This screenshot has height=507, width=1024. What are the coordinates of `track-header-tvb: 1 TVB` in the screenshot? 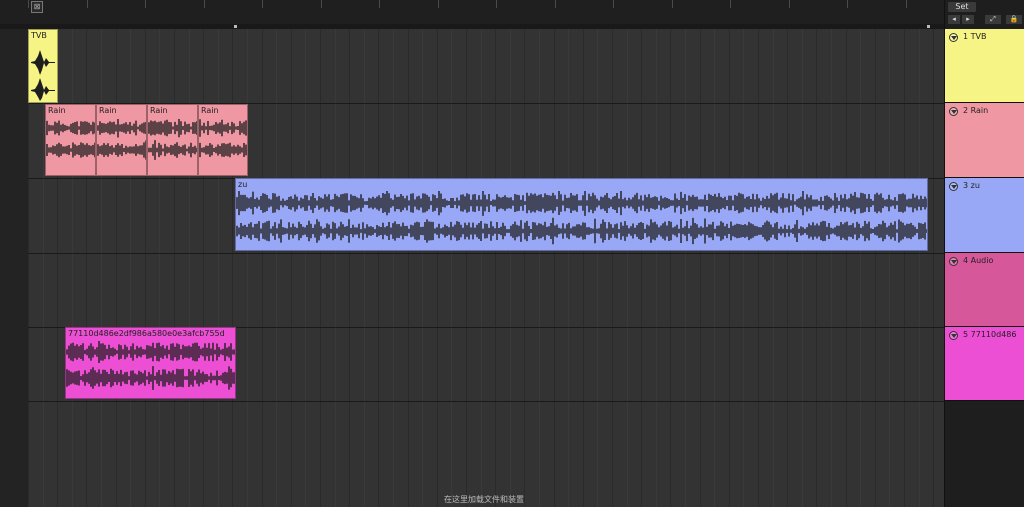 It's located at (984, 66).